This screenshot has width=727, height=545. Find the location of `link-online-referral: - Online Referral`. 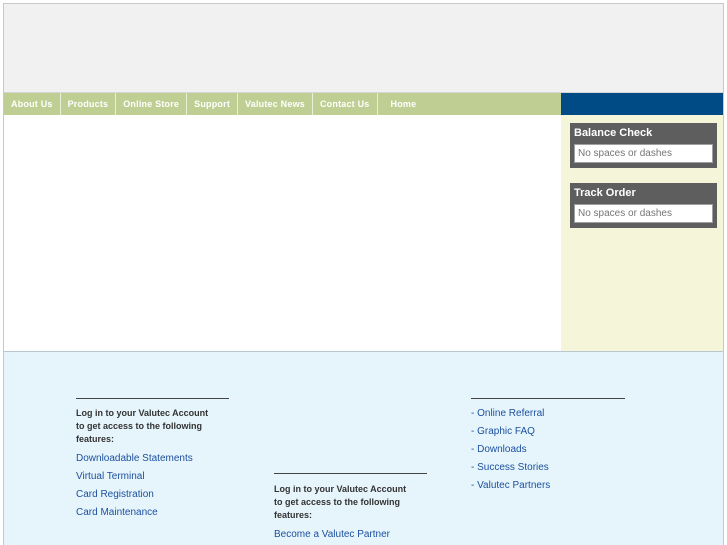

link-online-referral: - Online Referral is located at coordinates (507, 413).